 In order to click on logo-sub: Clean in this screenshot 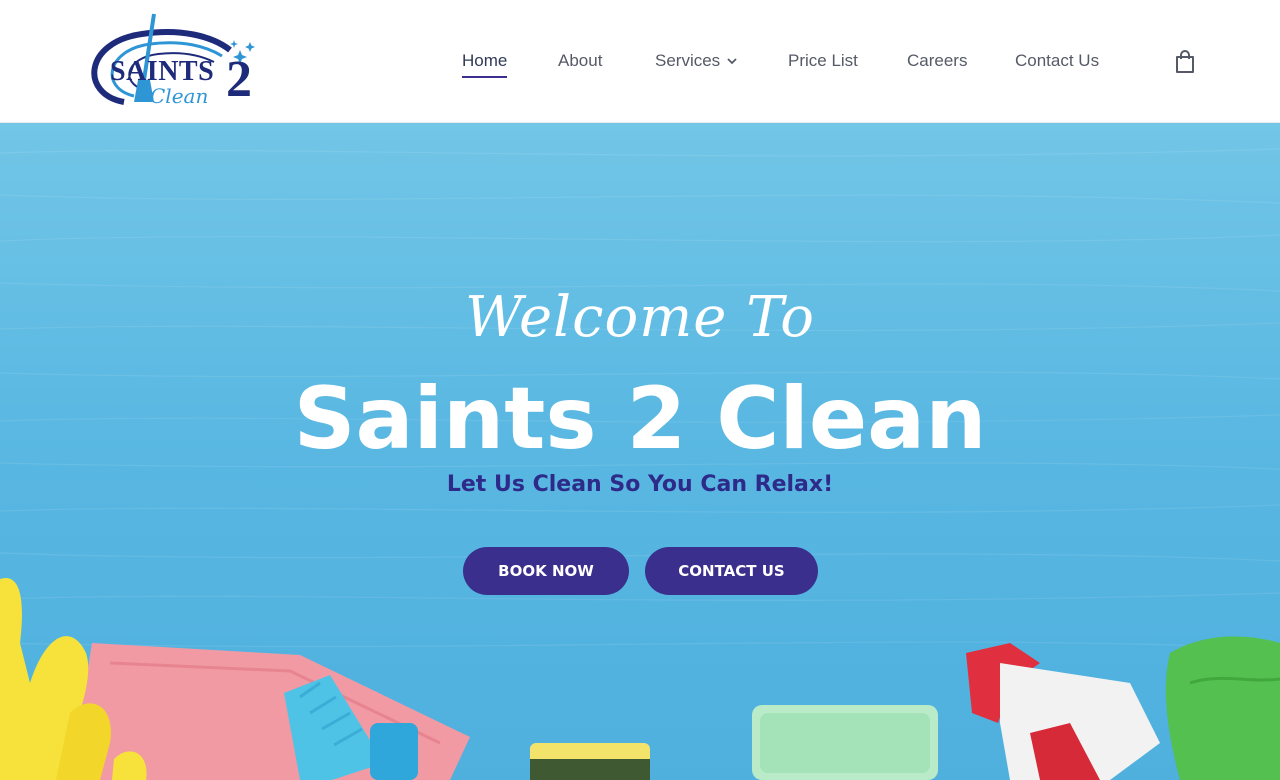, I will do `click(179, 96)`.